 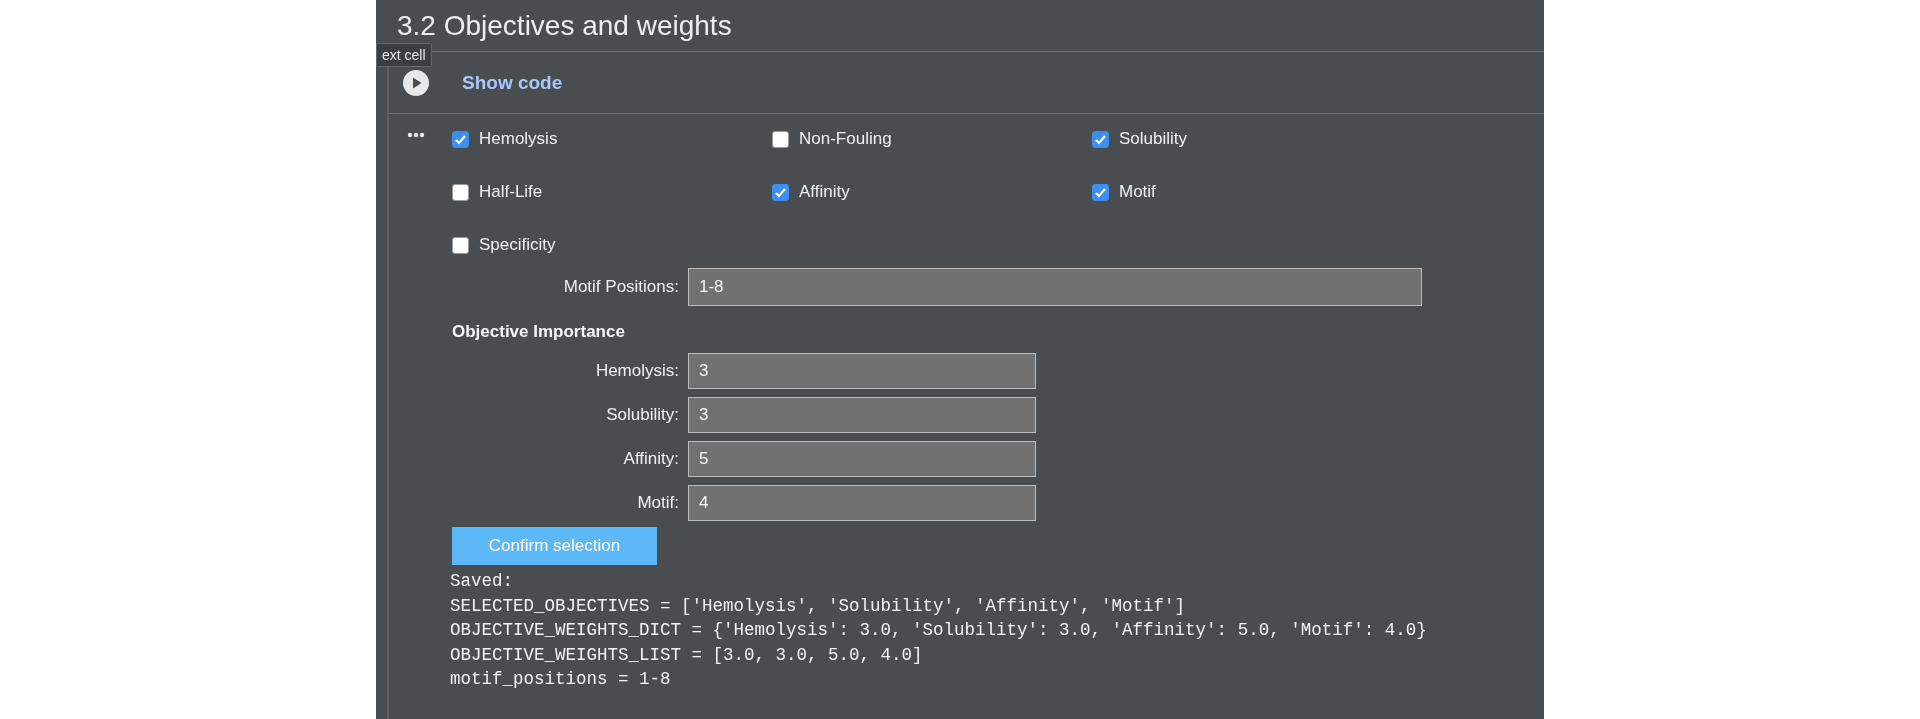 I want to click on more-icon, so click(x=416, y=135).